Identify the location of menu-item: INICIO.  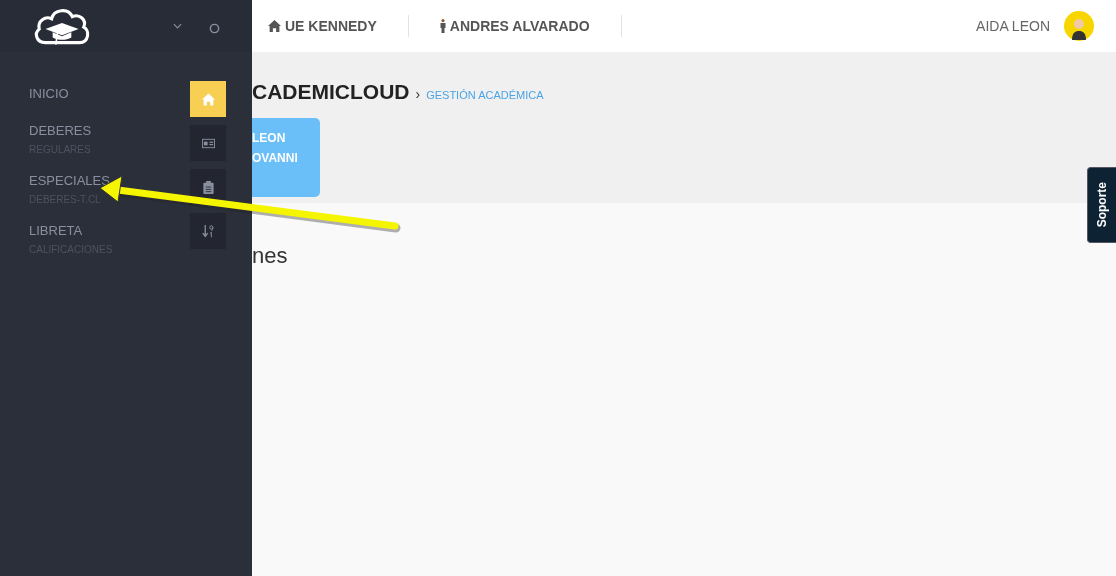
(109, 94).